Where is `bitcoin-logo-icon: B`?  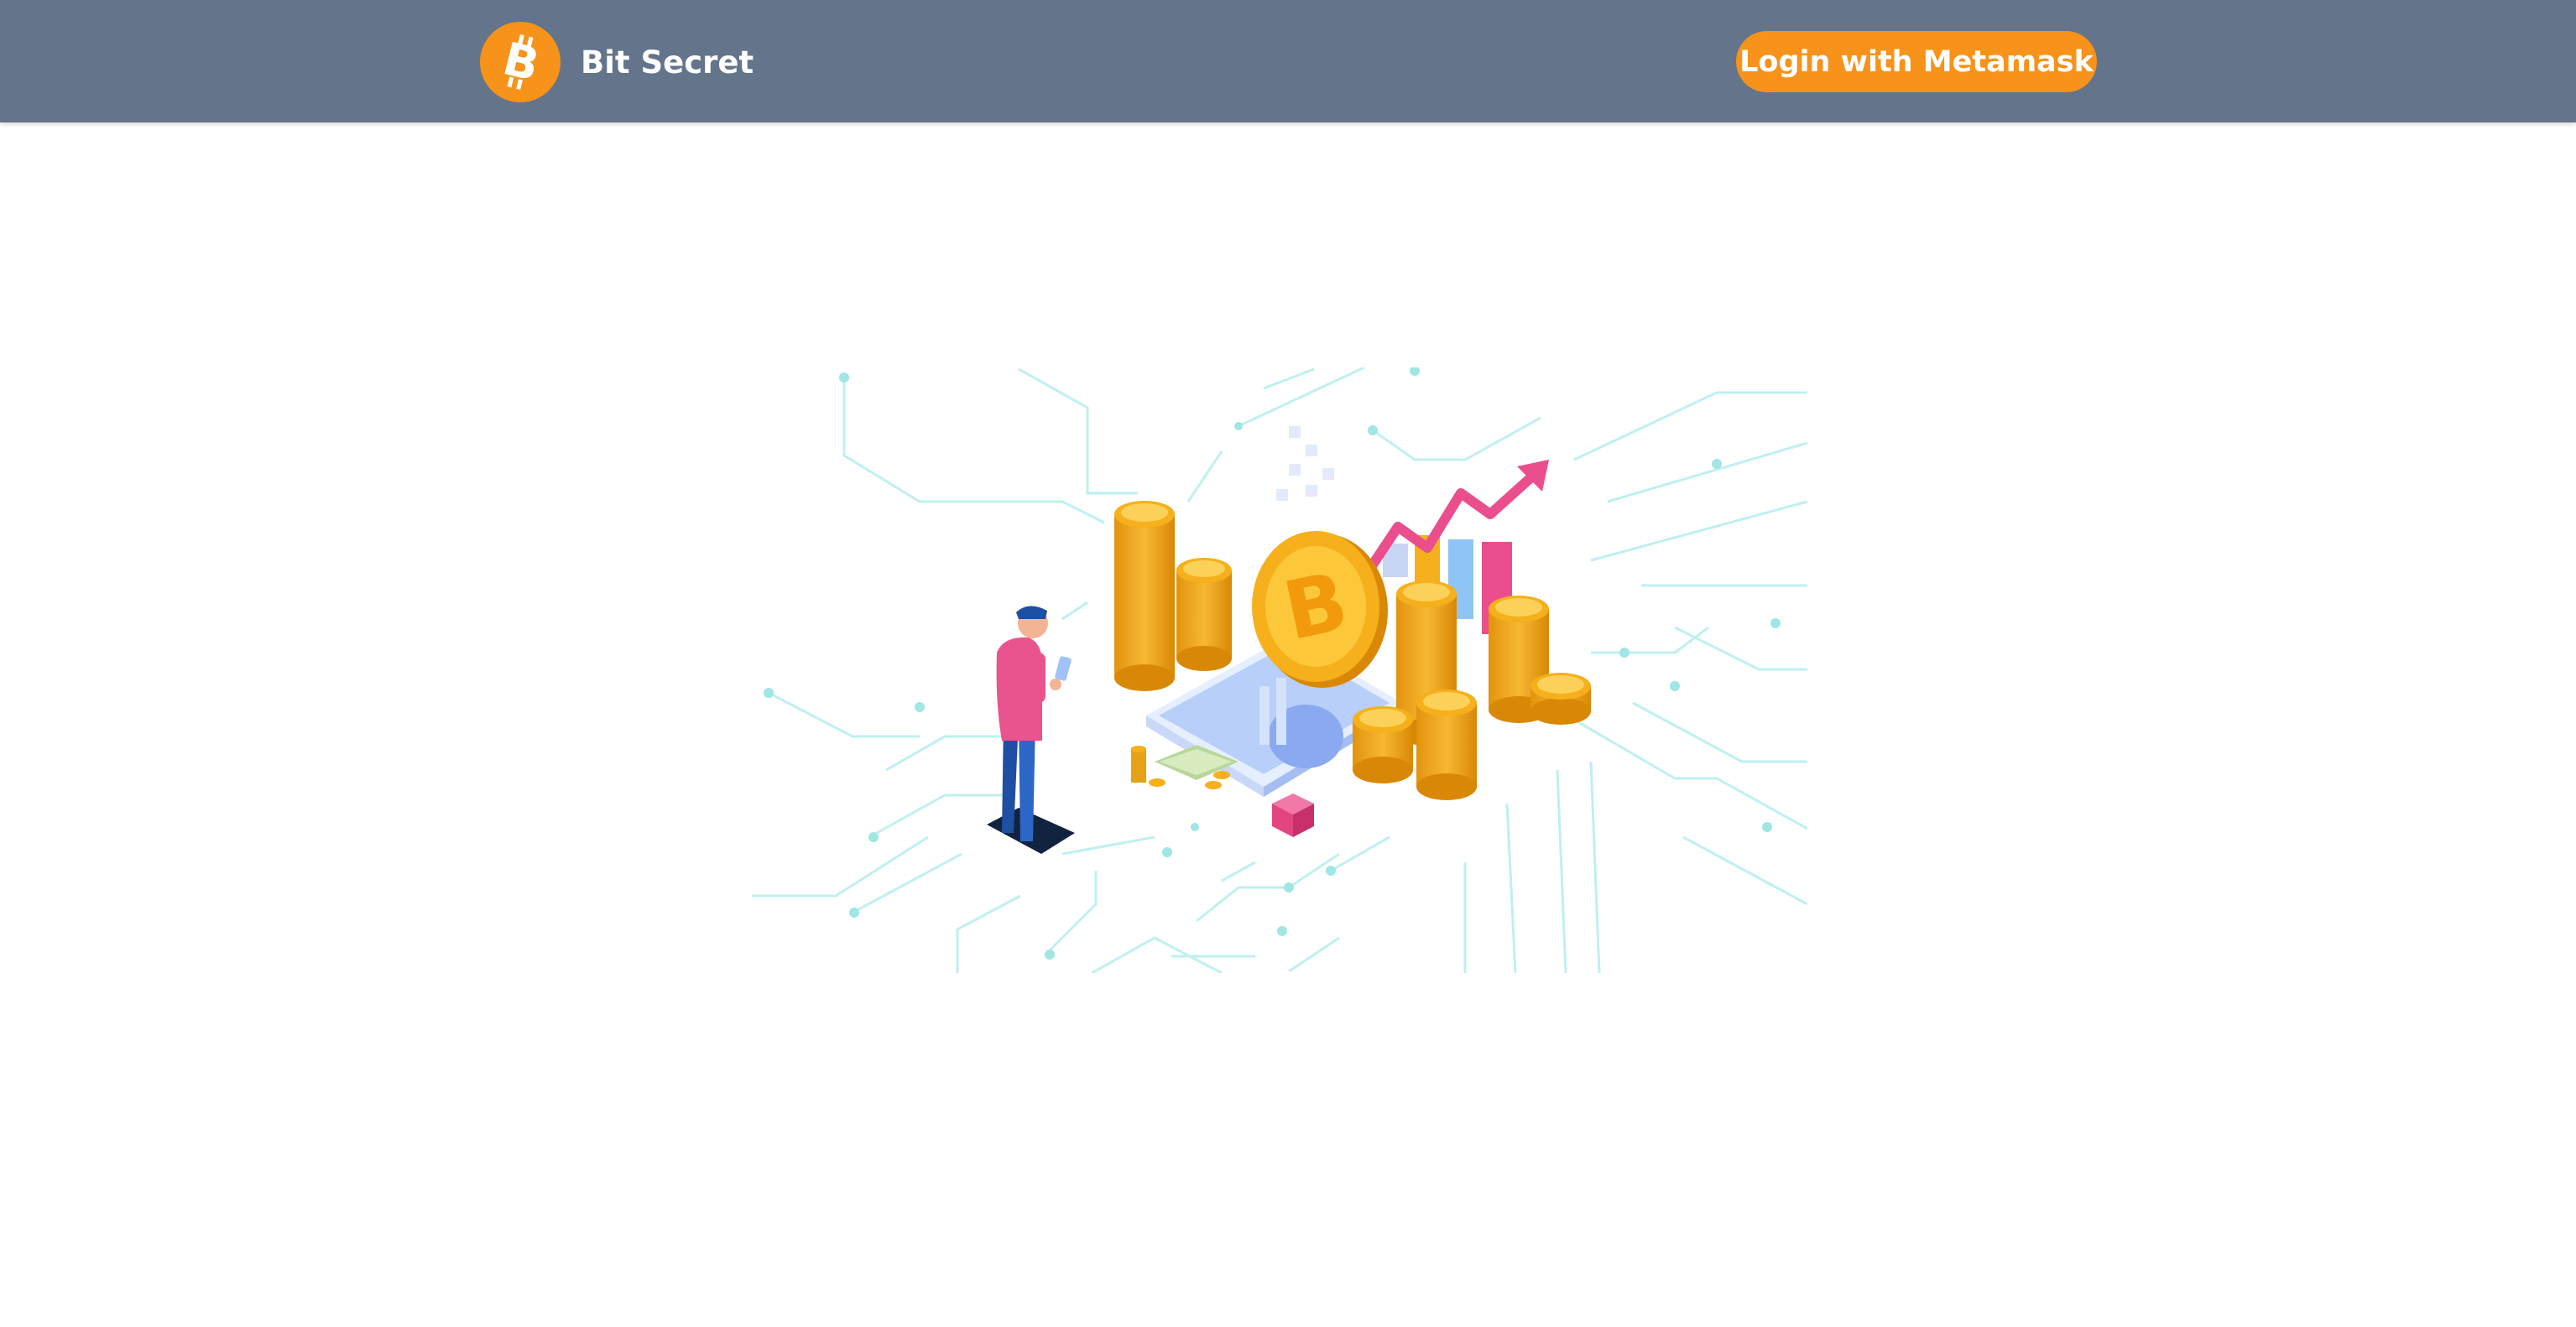 bitcoin-logo-icon: B is located at coordinates (520, 62).